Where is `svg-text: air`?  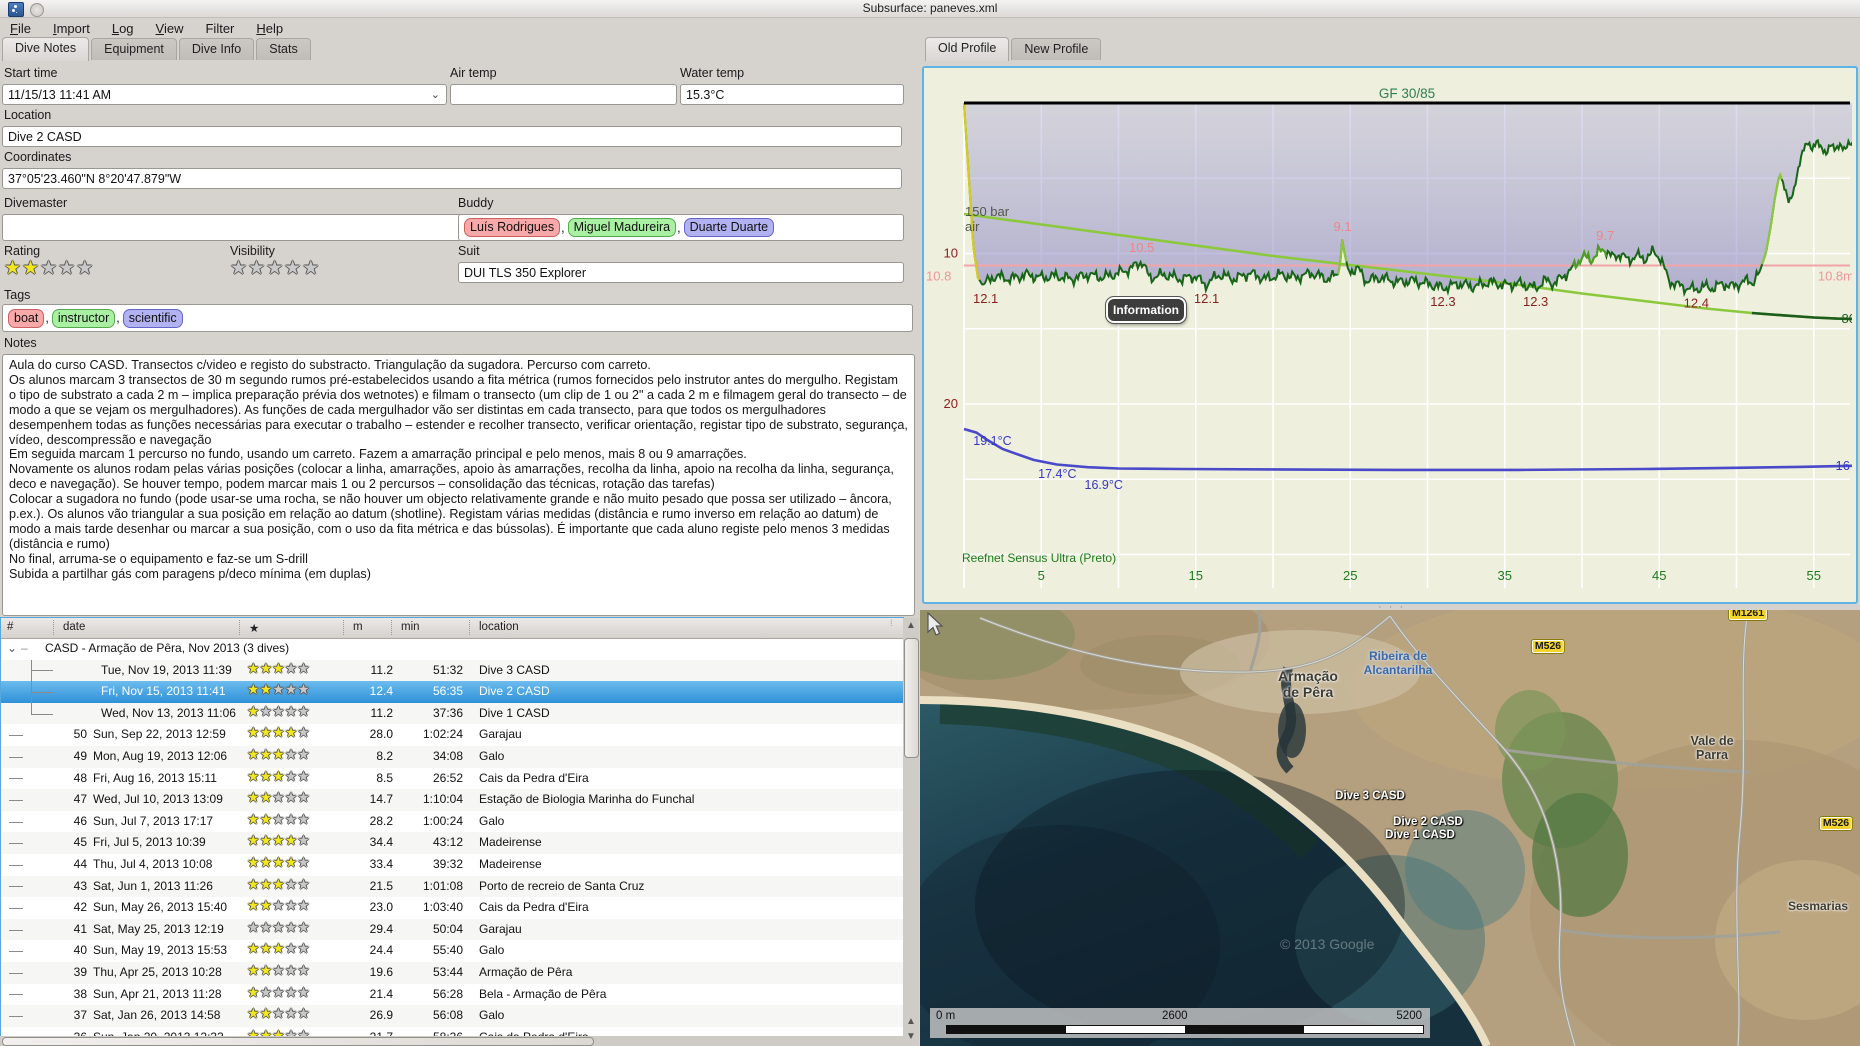
svg-text: air is located at coordinates (972, 226).